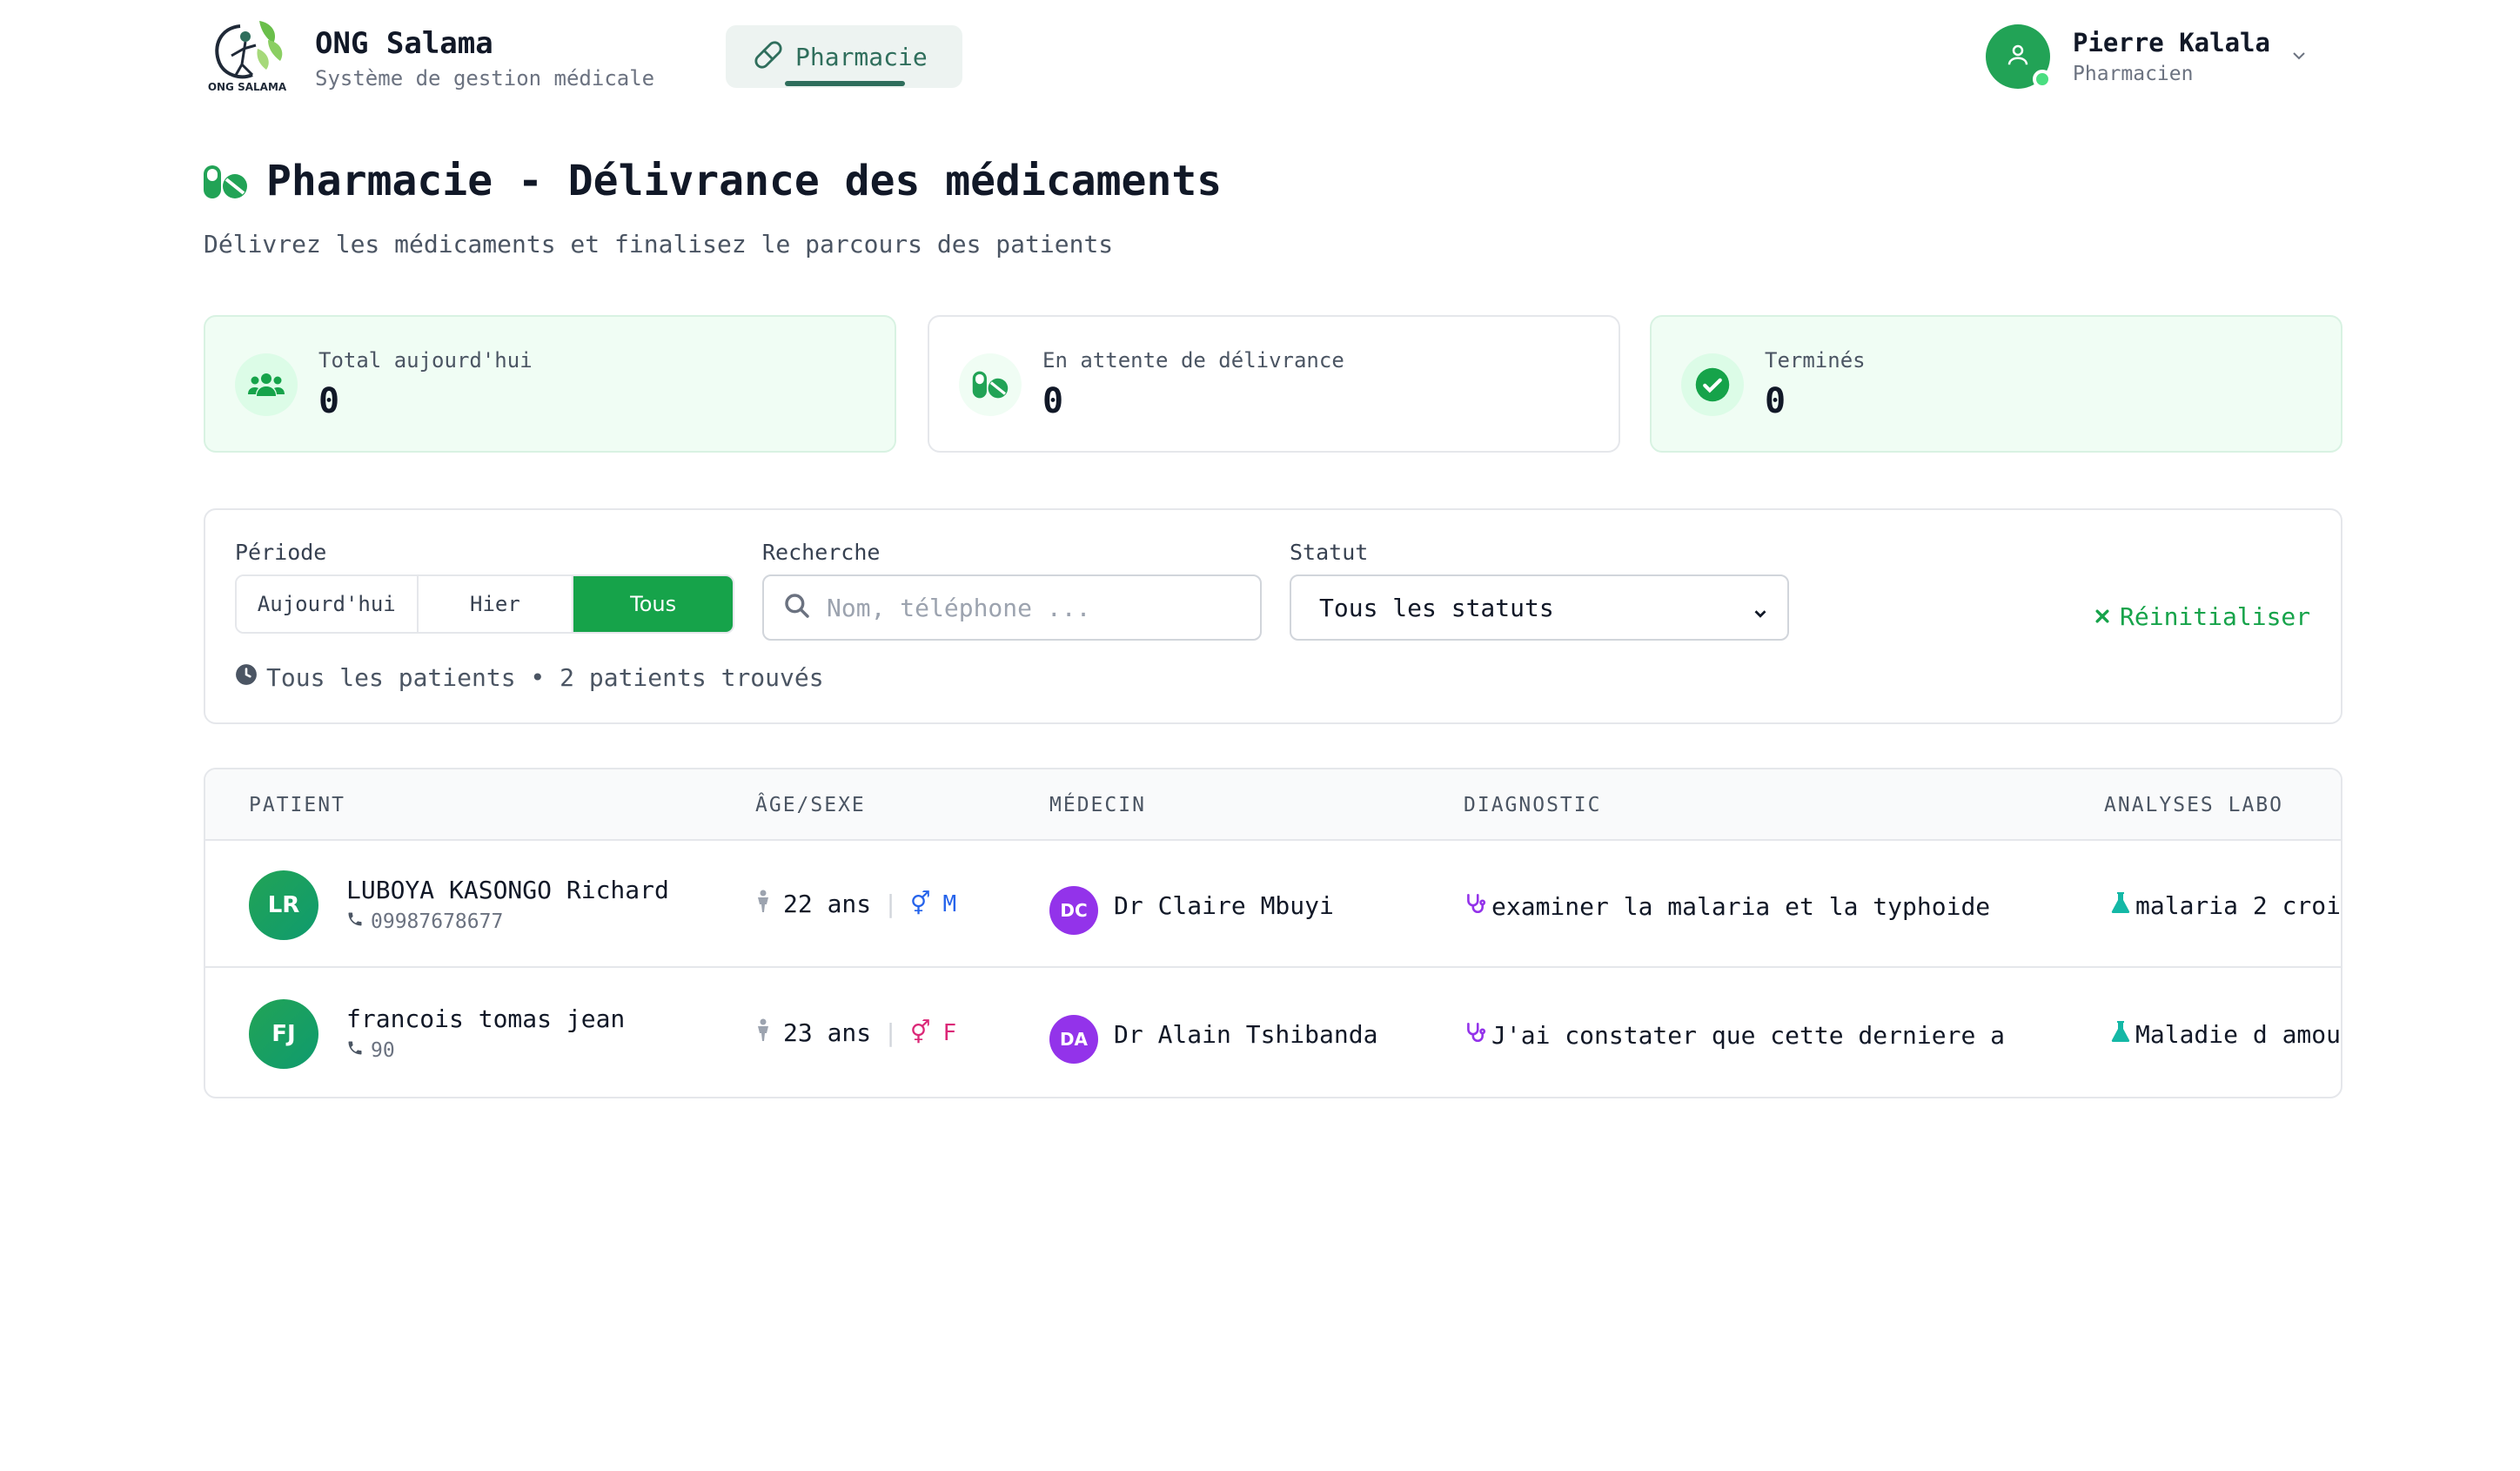  What do you see at coordinates (950, 1032) in the screenshot?
I see `patient-sex: F` at bounding box center [950, 1032].